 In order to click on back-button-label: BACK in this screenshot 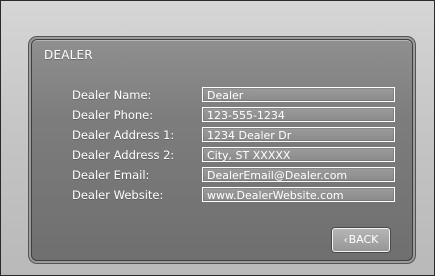, I will do `click(363, 239)`.